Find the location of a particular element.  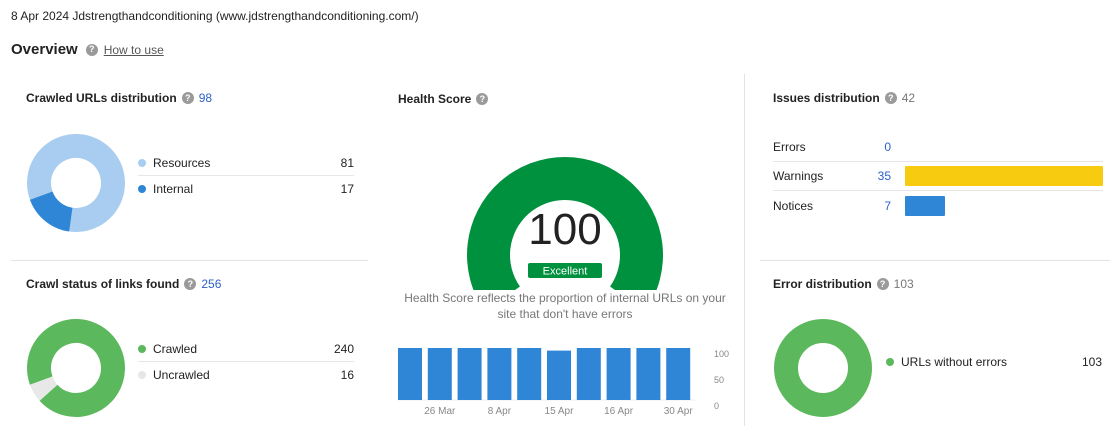

crawled-urls-count: 98 is located at coordinates (205, 98).